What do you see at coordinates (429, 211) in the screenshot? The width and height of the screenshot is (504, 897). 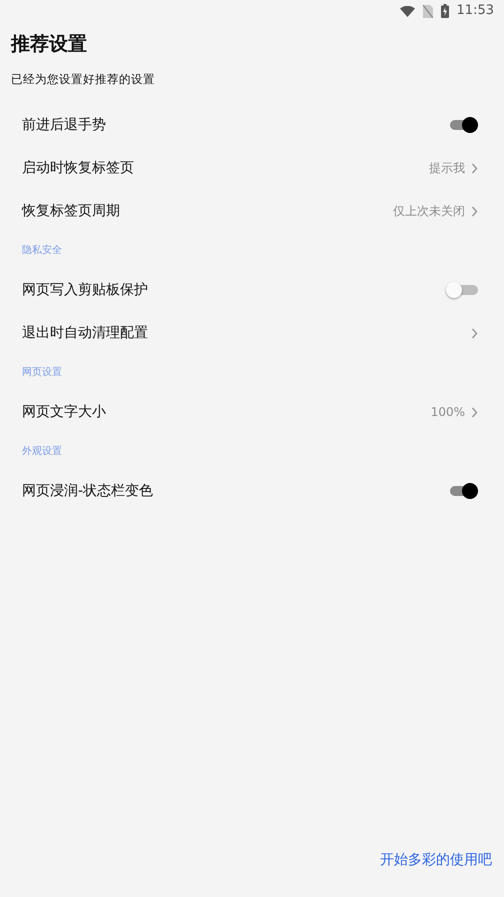 I see `setting-value: 仅上次未关闭` at bounding box center [429, 211].